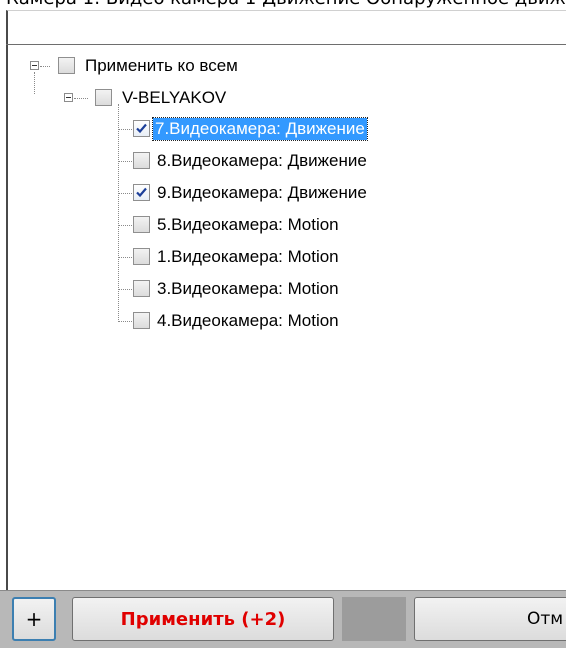  What do you see at coordinates (248, 225) in the screenshot?
I see `camera-item-label: 5.Видеокамера: Motion` at bounding box center [248, 225].